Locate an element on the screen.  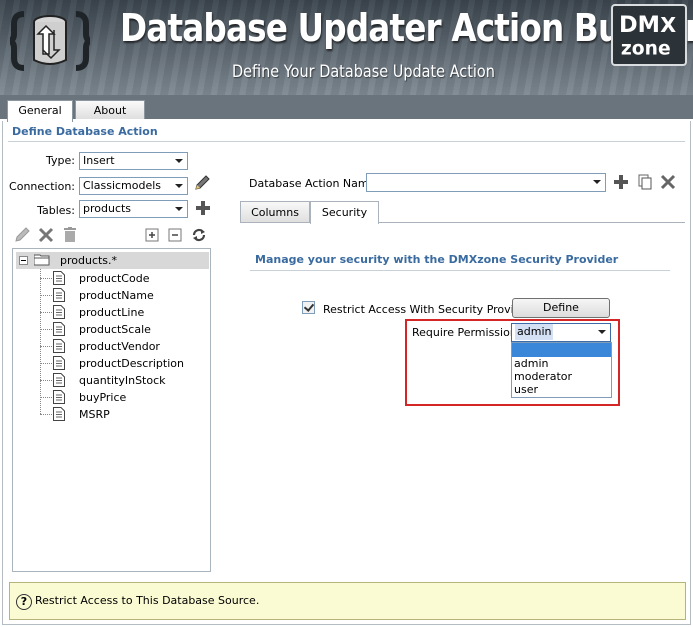
tab-general: General is located at coordinates (40, 111).